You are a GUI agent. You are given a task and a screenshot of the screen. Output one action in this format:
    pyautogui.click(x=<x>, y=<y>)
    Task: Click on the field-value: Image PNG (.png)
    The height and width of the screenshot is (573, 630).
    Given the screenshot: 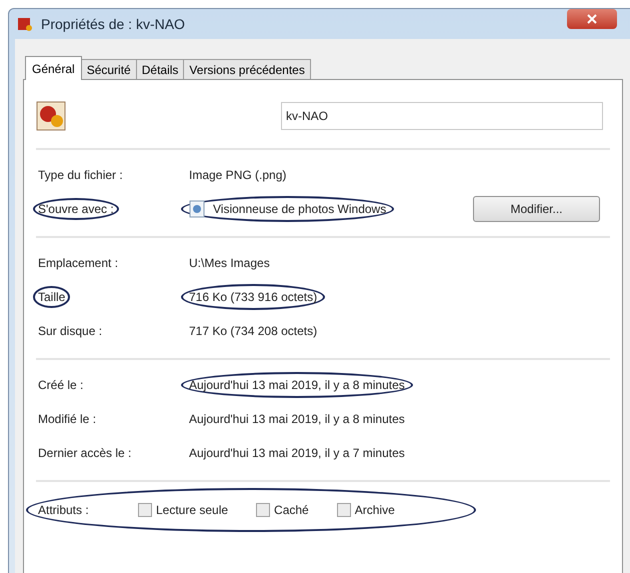 What is the action you would take?
    pyautogui.click(x=237, y=175)
    